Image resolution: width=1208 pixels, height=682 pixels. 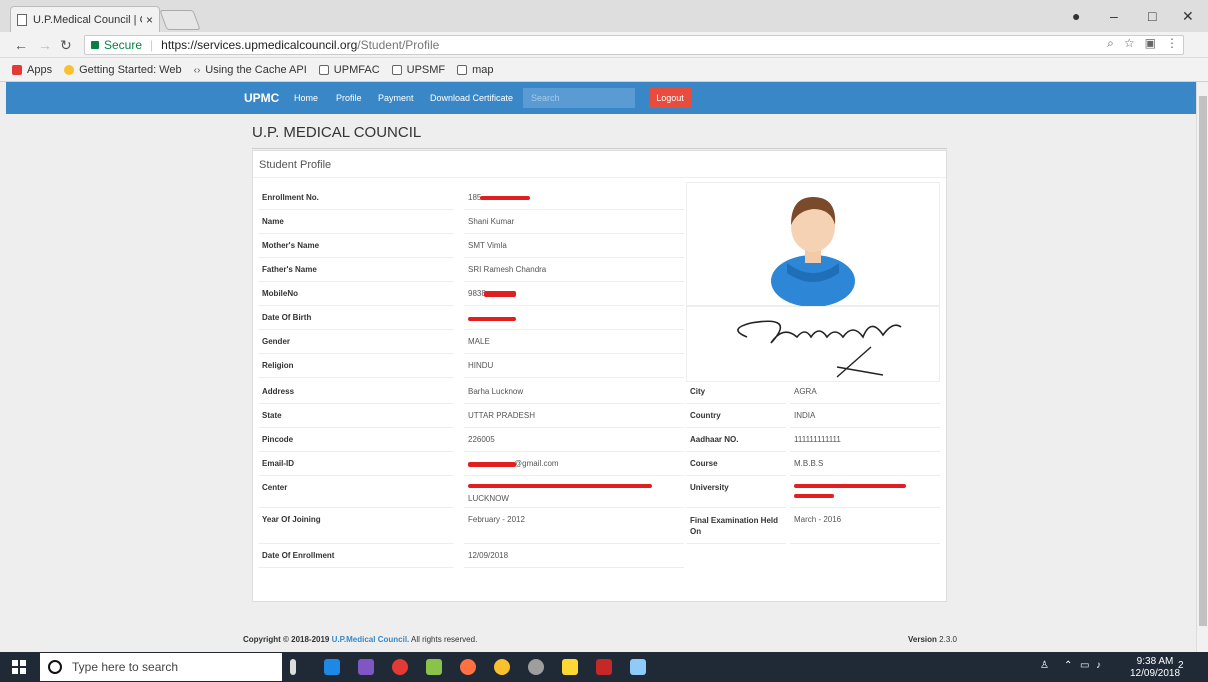 What do you see at coordinates (356, 526) in the screenshot?
I see `year-of-joining-label: Year Of Joining` at bounding box center [356, 526].